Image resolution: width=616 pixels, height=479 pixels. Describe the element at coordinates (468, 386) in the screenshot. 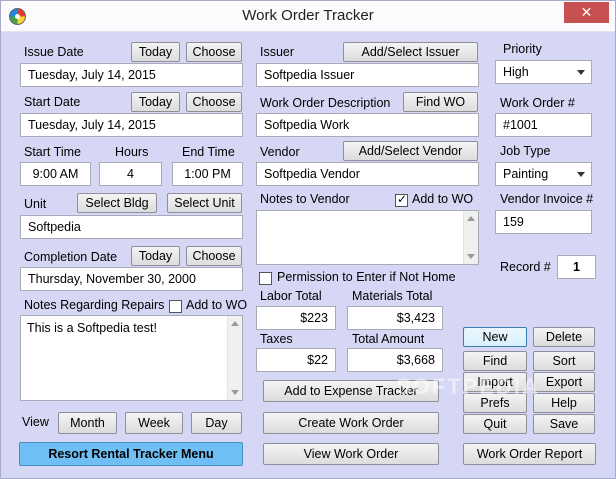

I see `softpedia-watermark: SOFTPEDIA` at that location.